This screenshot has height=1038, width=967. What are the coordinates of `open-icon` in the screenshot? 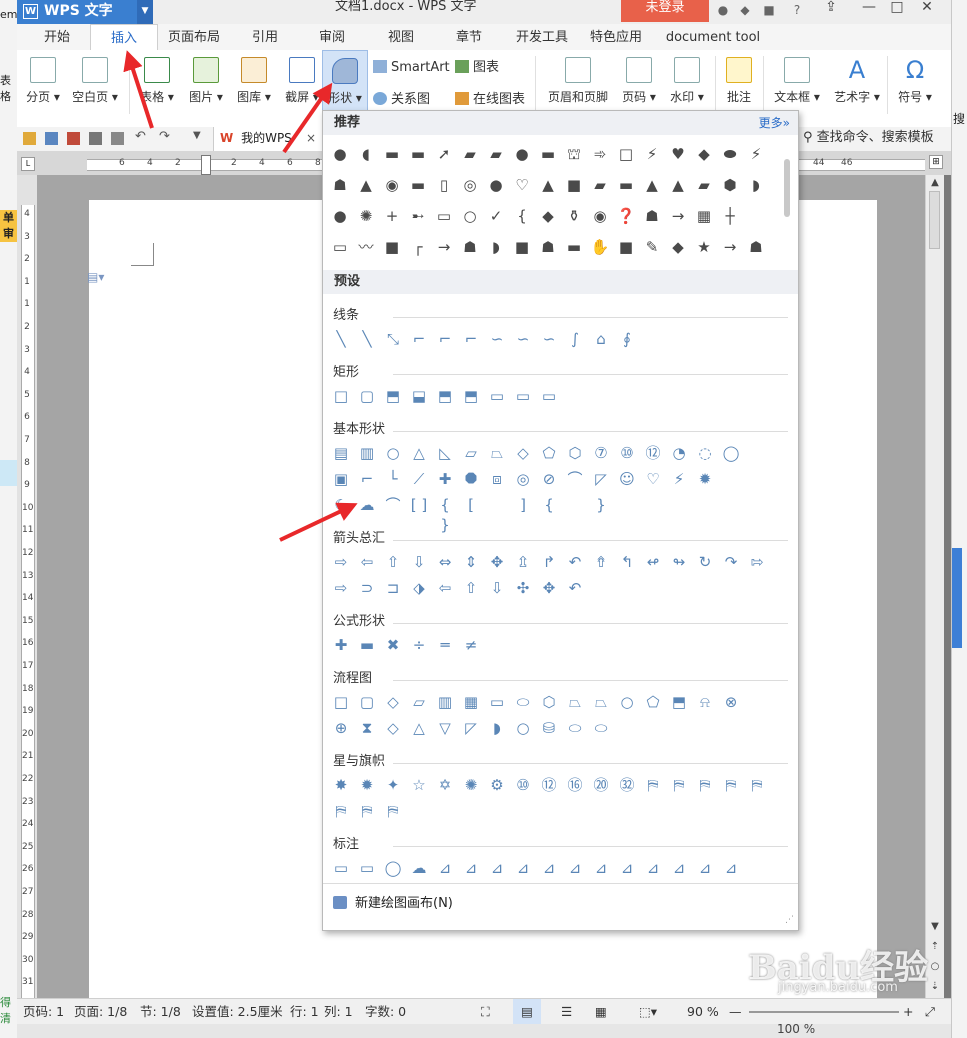 It's located at (29, 138).